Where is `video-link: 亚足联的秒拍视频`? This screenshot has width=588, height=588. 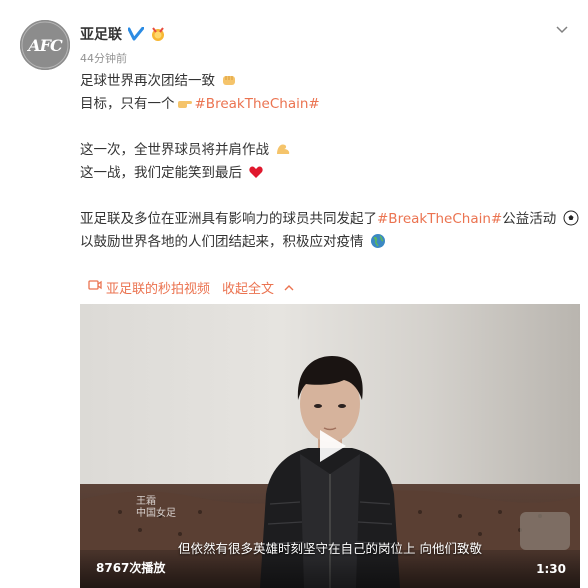
video-link: 亚足联的秒拍视频 is located at coordinates (149, 287).